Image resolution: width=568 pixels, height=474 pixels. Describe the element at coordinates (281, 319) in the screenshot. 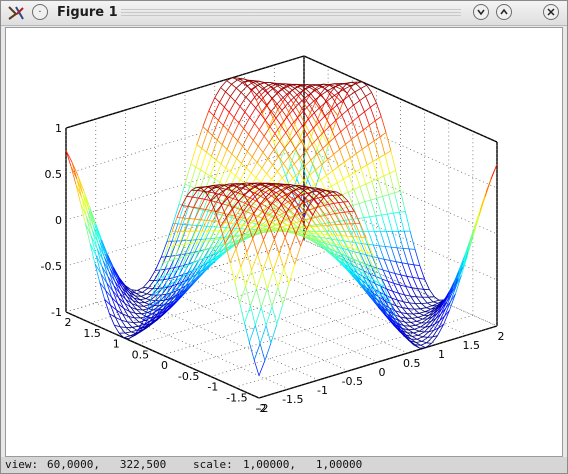

I see `grid-line` at that location.